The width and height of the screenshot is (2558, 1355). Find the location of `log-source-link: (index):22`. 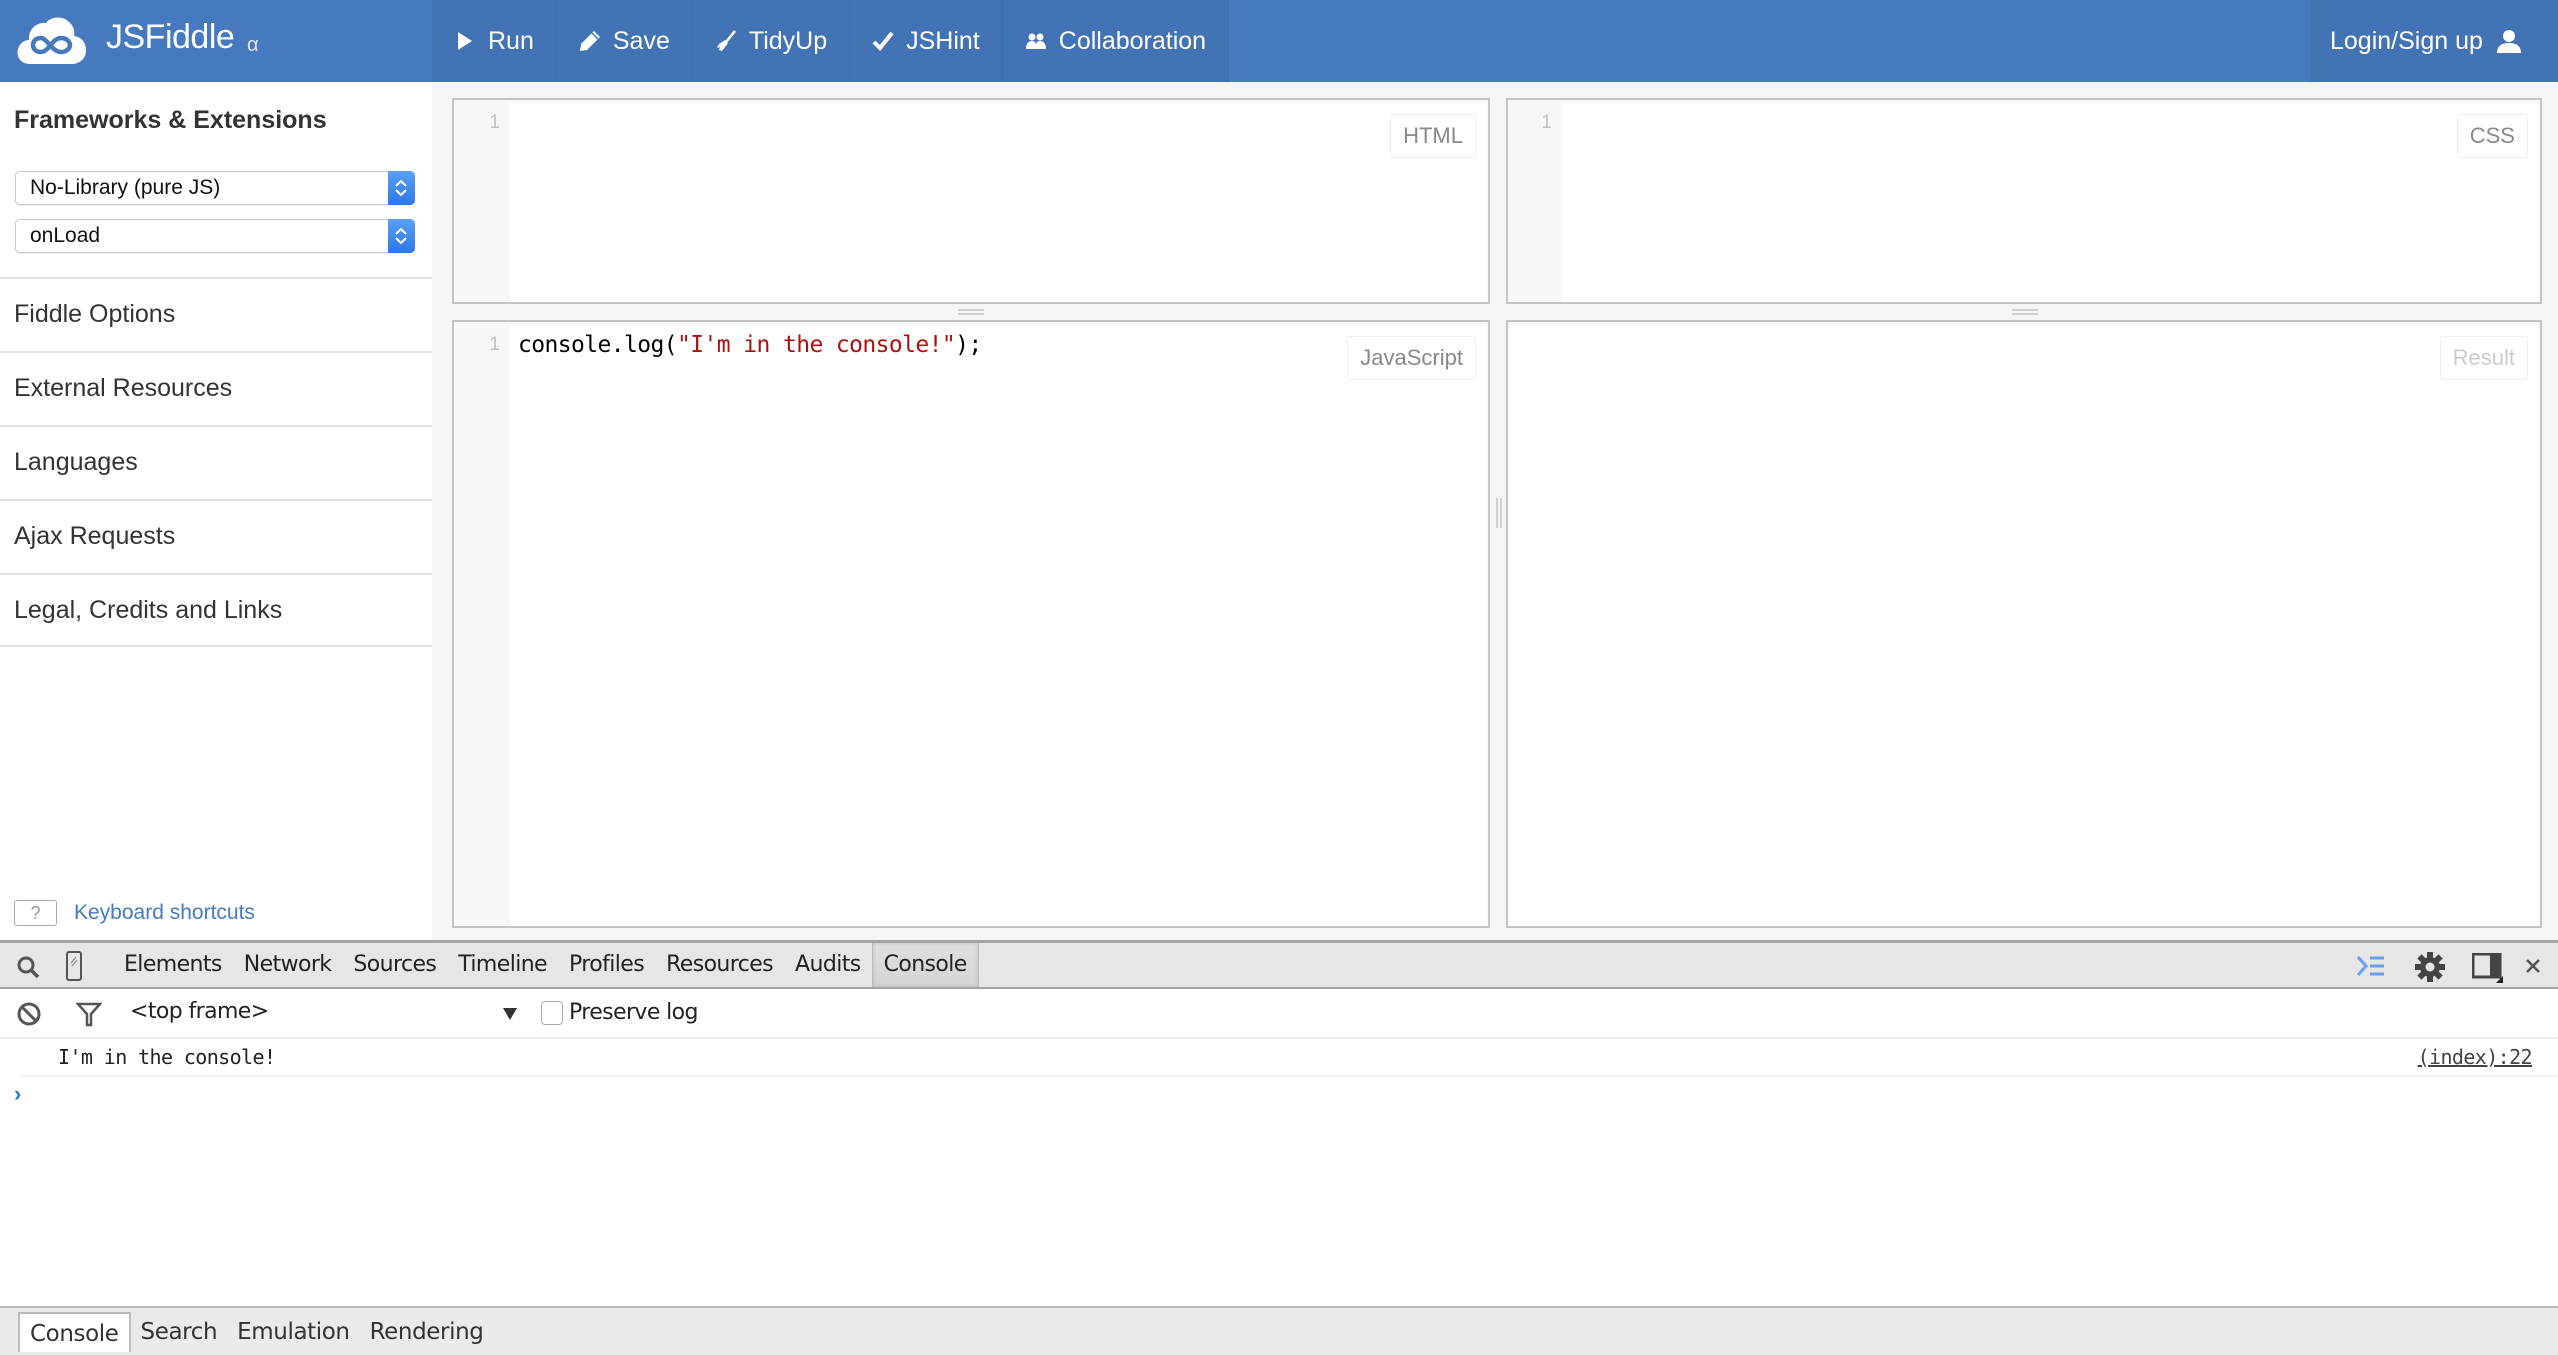

log-source-link: (index):22 is located at coordinates (2475, 1057).